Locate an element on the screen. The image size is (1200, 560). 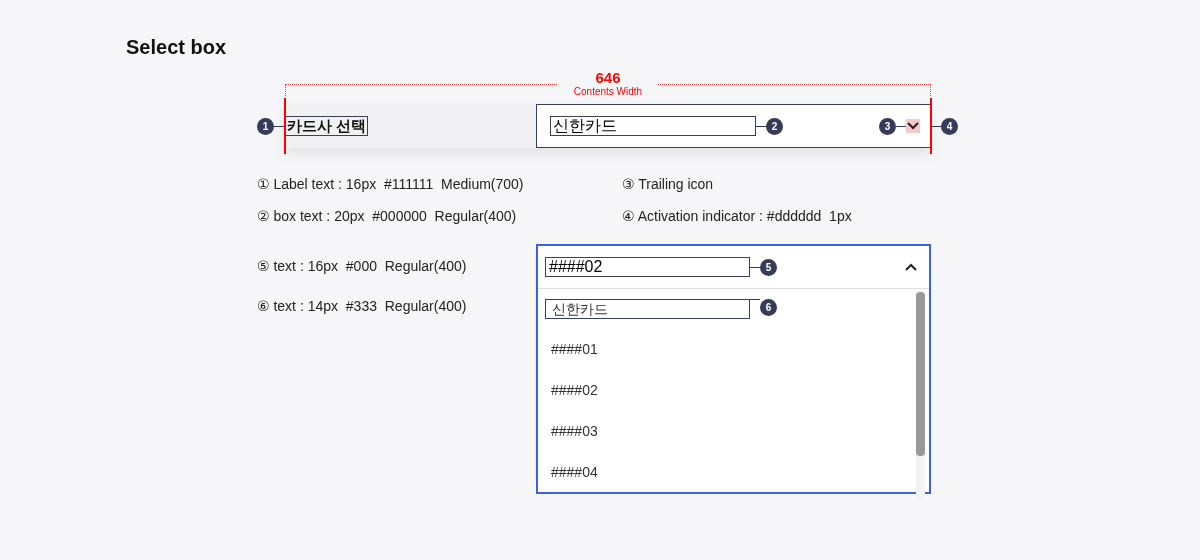
spec-note: ⑥ text : 14px #333 Regular(400) is located at coordinates (362, 306).